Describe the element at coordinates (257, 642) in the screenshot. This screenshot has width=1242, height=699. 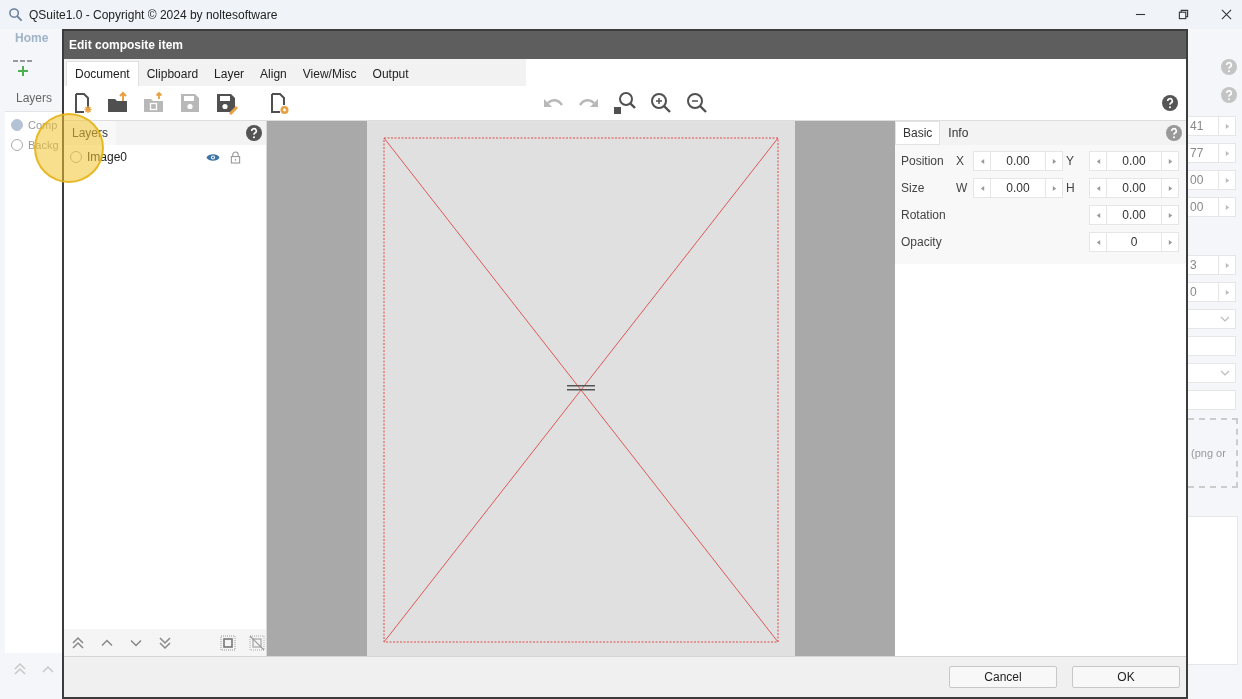
I see `deselect-icon` at that location.